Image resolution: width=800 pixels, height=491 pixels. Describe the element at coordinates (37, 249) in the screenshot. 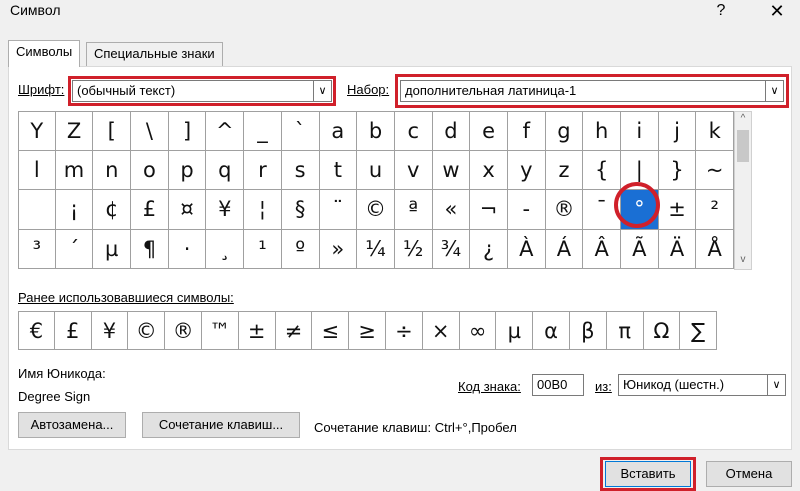

I see `symbol-cell: ³` at that location.